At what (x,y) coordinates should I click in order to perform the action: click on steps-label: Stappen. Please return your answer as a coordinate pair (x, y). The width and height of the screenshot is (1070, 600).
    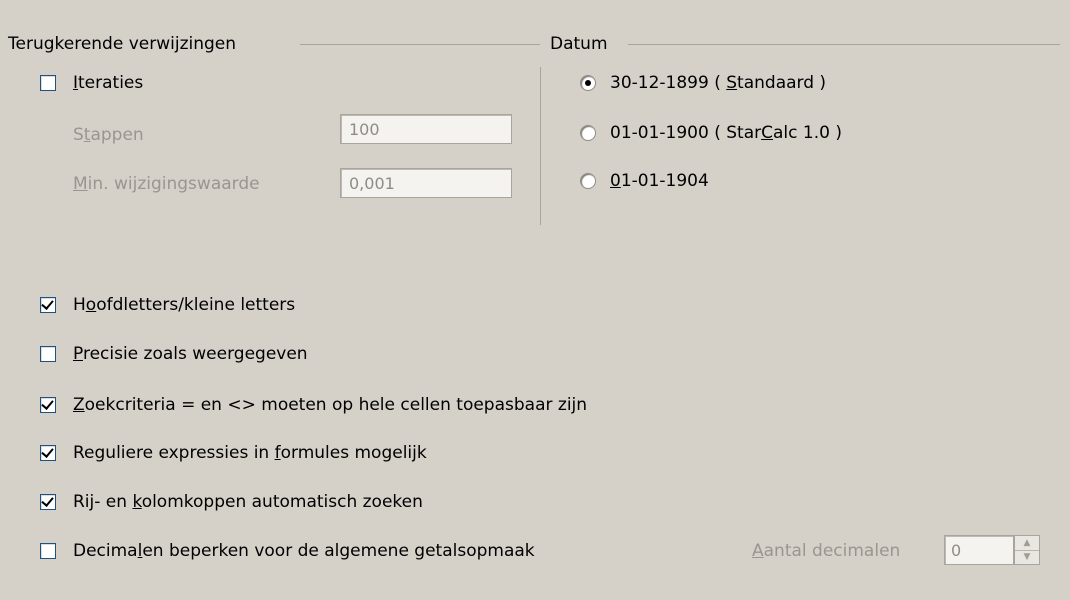
    Looking at the image, I should click on (108, 135).